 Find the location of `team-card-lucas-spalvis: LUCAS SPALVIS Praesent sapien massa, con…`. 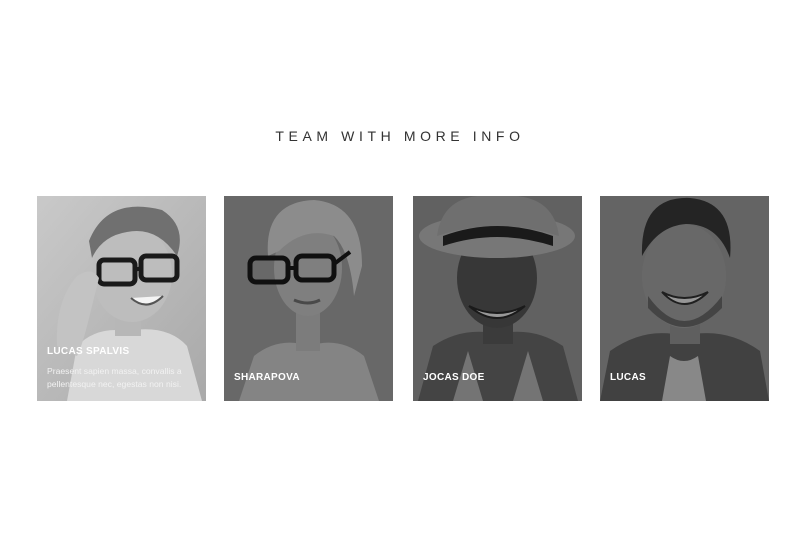

team-card-lucas-spalvis: LUCAS SPALVIS Praesent sapien massa, con… is located at coordinates (121, 298).